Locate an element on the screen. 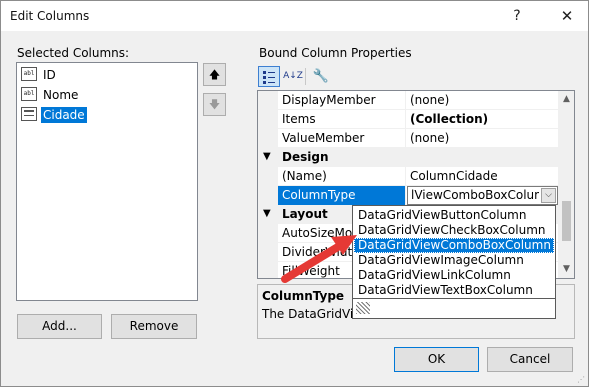 The image size is (589, 387). toolbar-separator is located at coordinates (305, 76).